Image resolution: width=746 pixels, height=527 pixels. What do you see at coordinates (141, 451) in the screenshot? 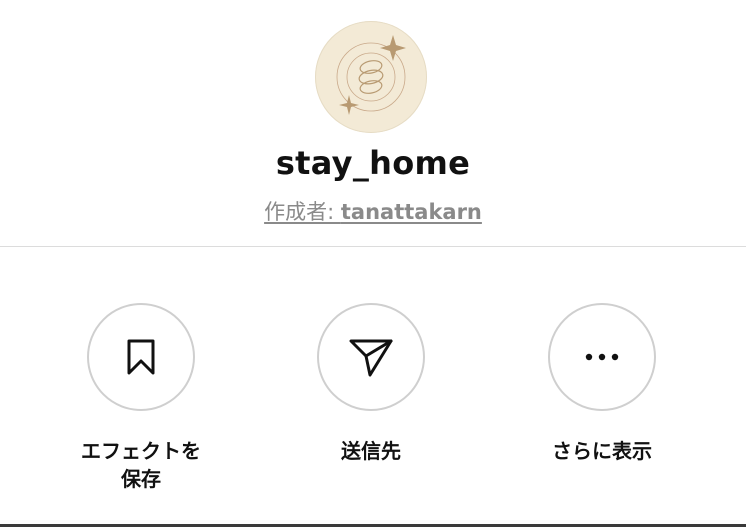
I see `save-effect-label-line1: エフェクトを` at bounding box center [141, 451].